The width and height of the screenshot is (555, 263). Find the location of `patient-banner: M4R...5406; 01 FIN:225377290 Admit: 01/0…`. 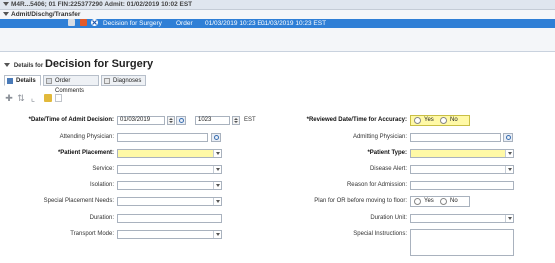

patient-banner: M4R...5406; 01 FIN:225377290 Admit: 01/0… is located at coordinates (277, 5).